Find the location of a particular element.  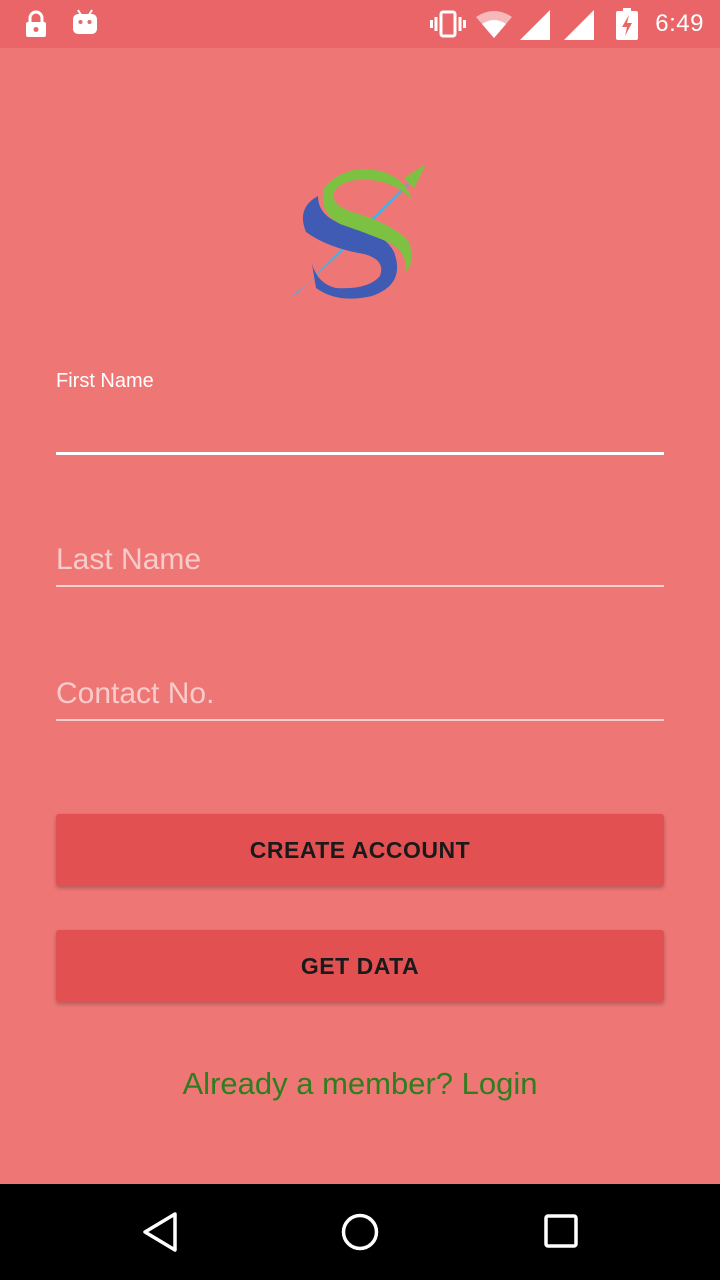

first-name-label: First Name is located at coordinates (105, 381).